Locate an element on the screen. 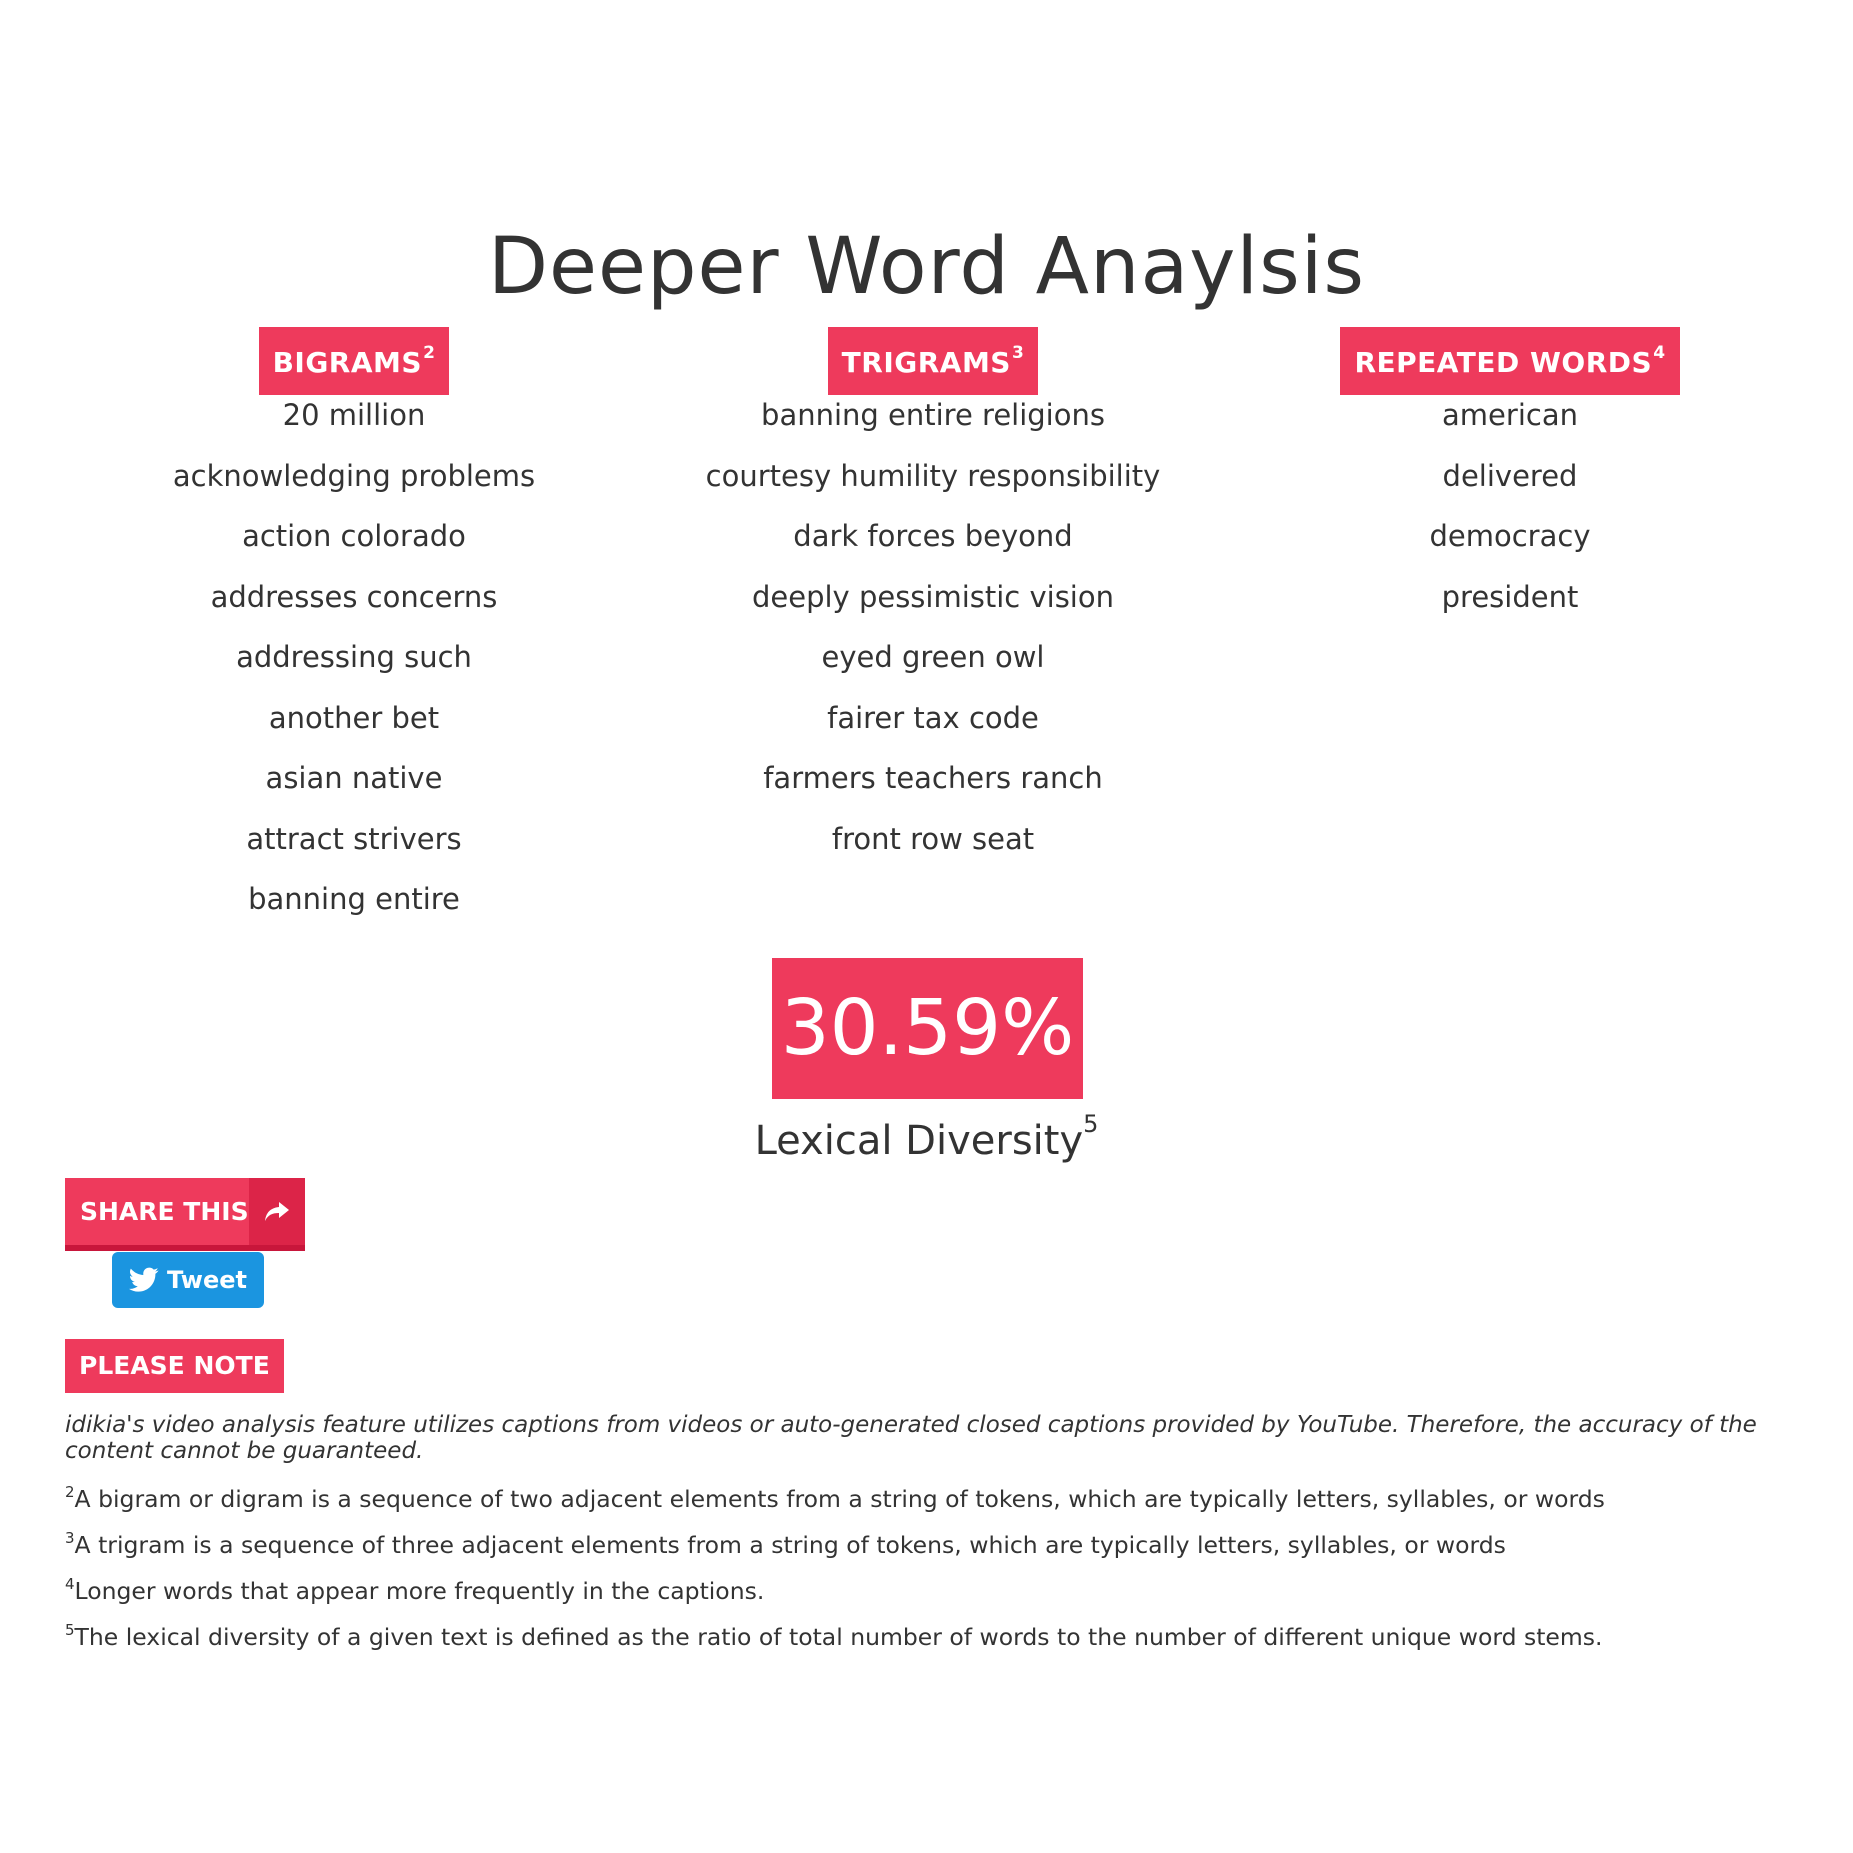 The width and height of the screenshot is (1853, 1853). repeated-words-heading: REPEATED WORDS4 is located at coordinates (1510, 361).